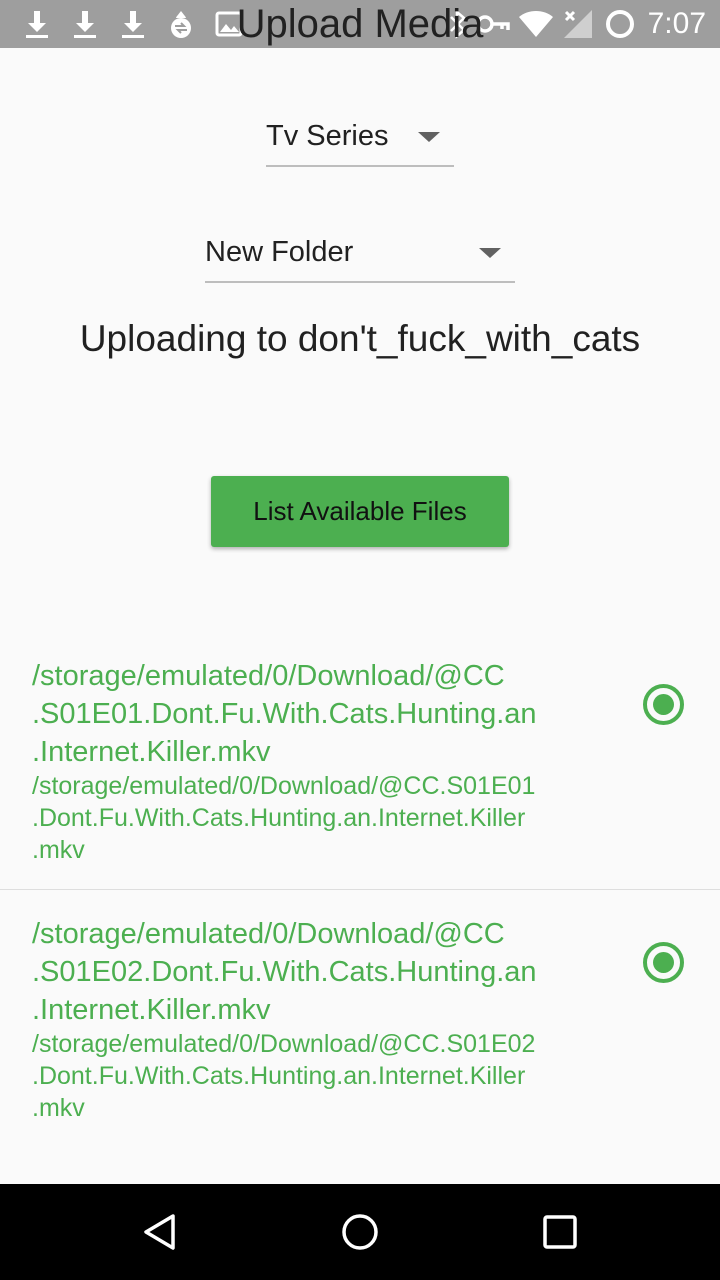 Image resolution: width=720 pixels, height=1280 pixels. I want to click on home-icon, so click(360, 1232).